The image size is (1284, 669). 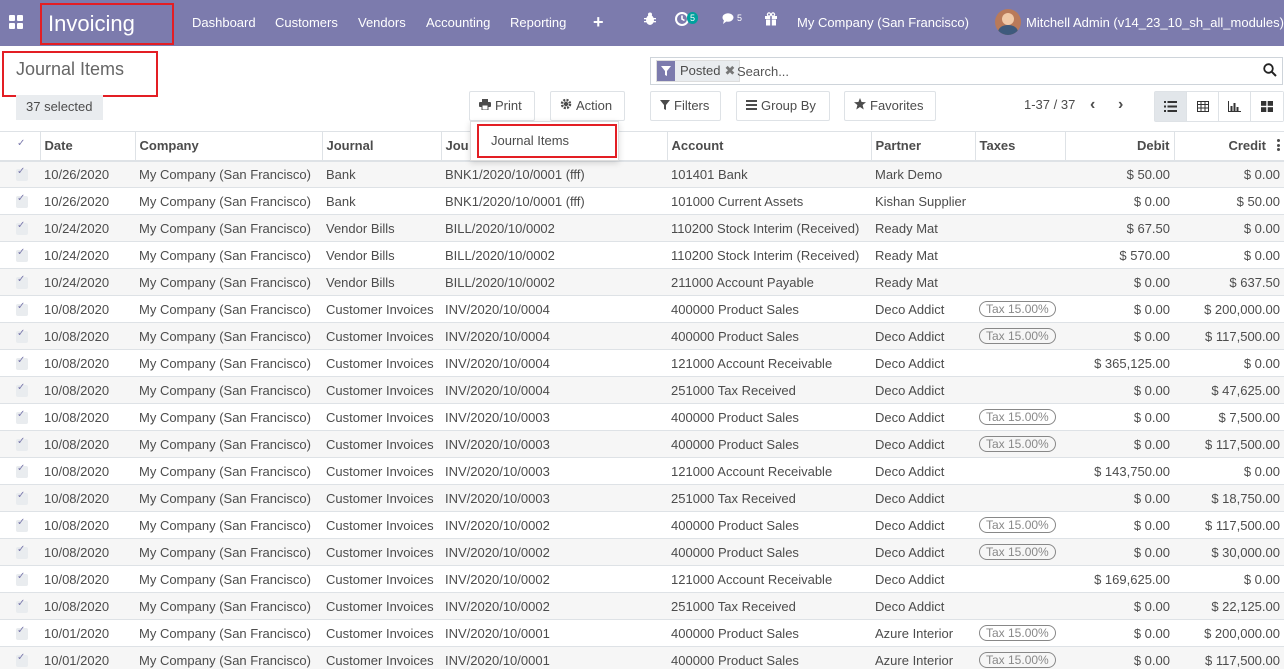 I want to click on cell-debit: $ 0.00, so click(x=1119, y=552).